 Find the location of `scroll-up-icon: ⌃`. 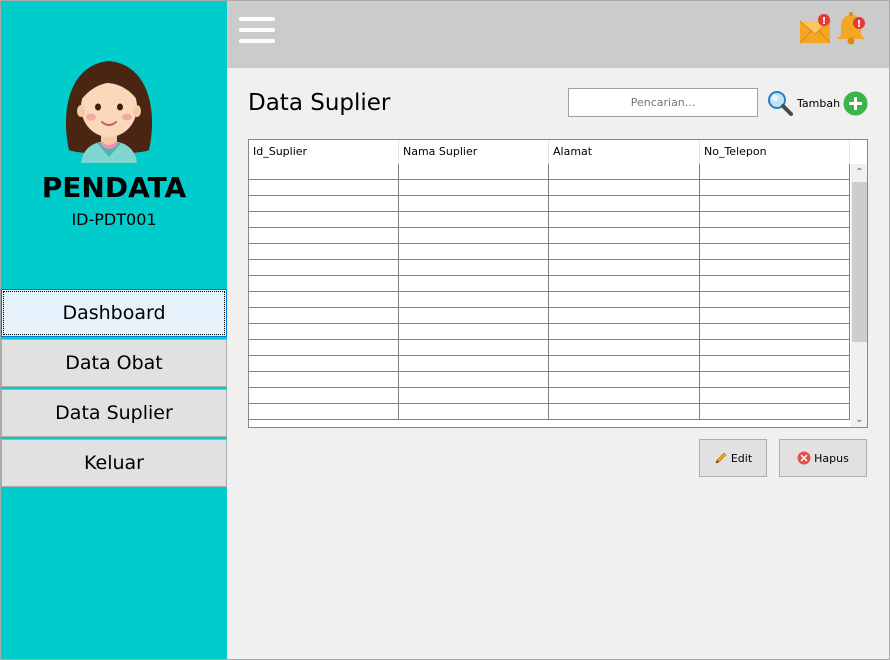

scroll-up-icon: ⌃ is located at coordinates (859, 172).